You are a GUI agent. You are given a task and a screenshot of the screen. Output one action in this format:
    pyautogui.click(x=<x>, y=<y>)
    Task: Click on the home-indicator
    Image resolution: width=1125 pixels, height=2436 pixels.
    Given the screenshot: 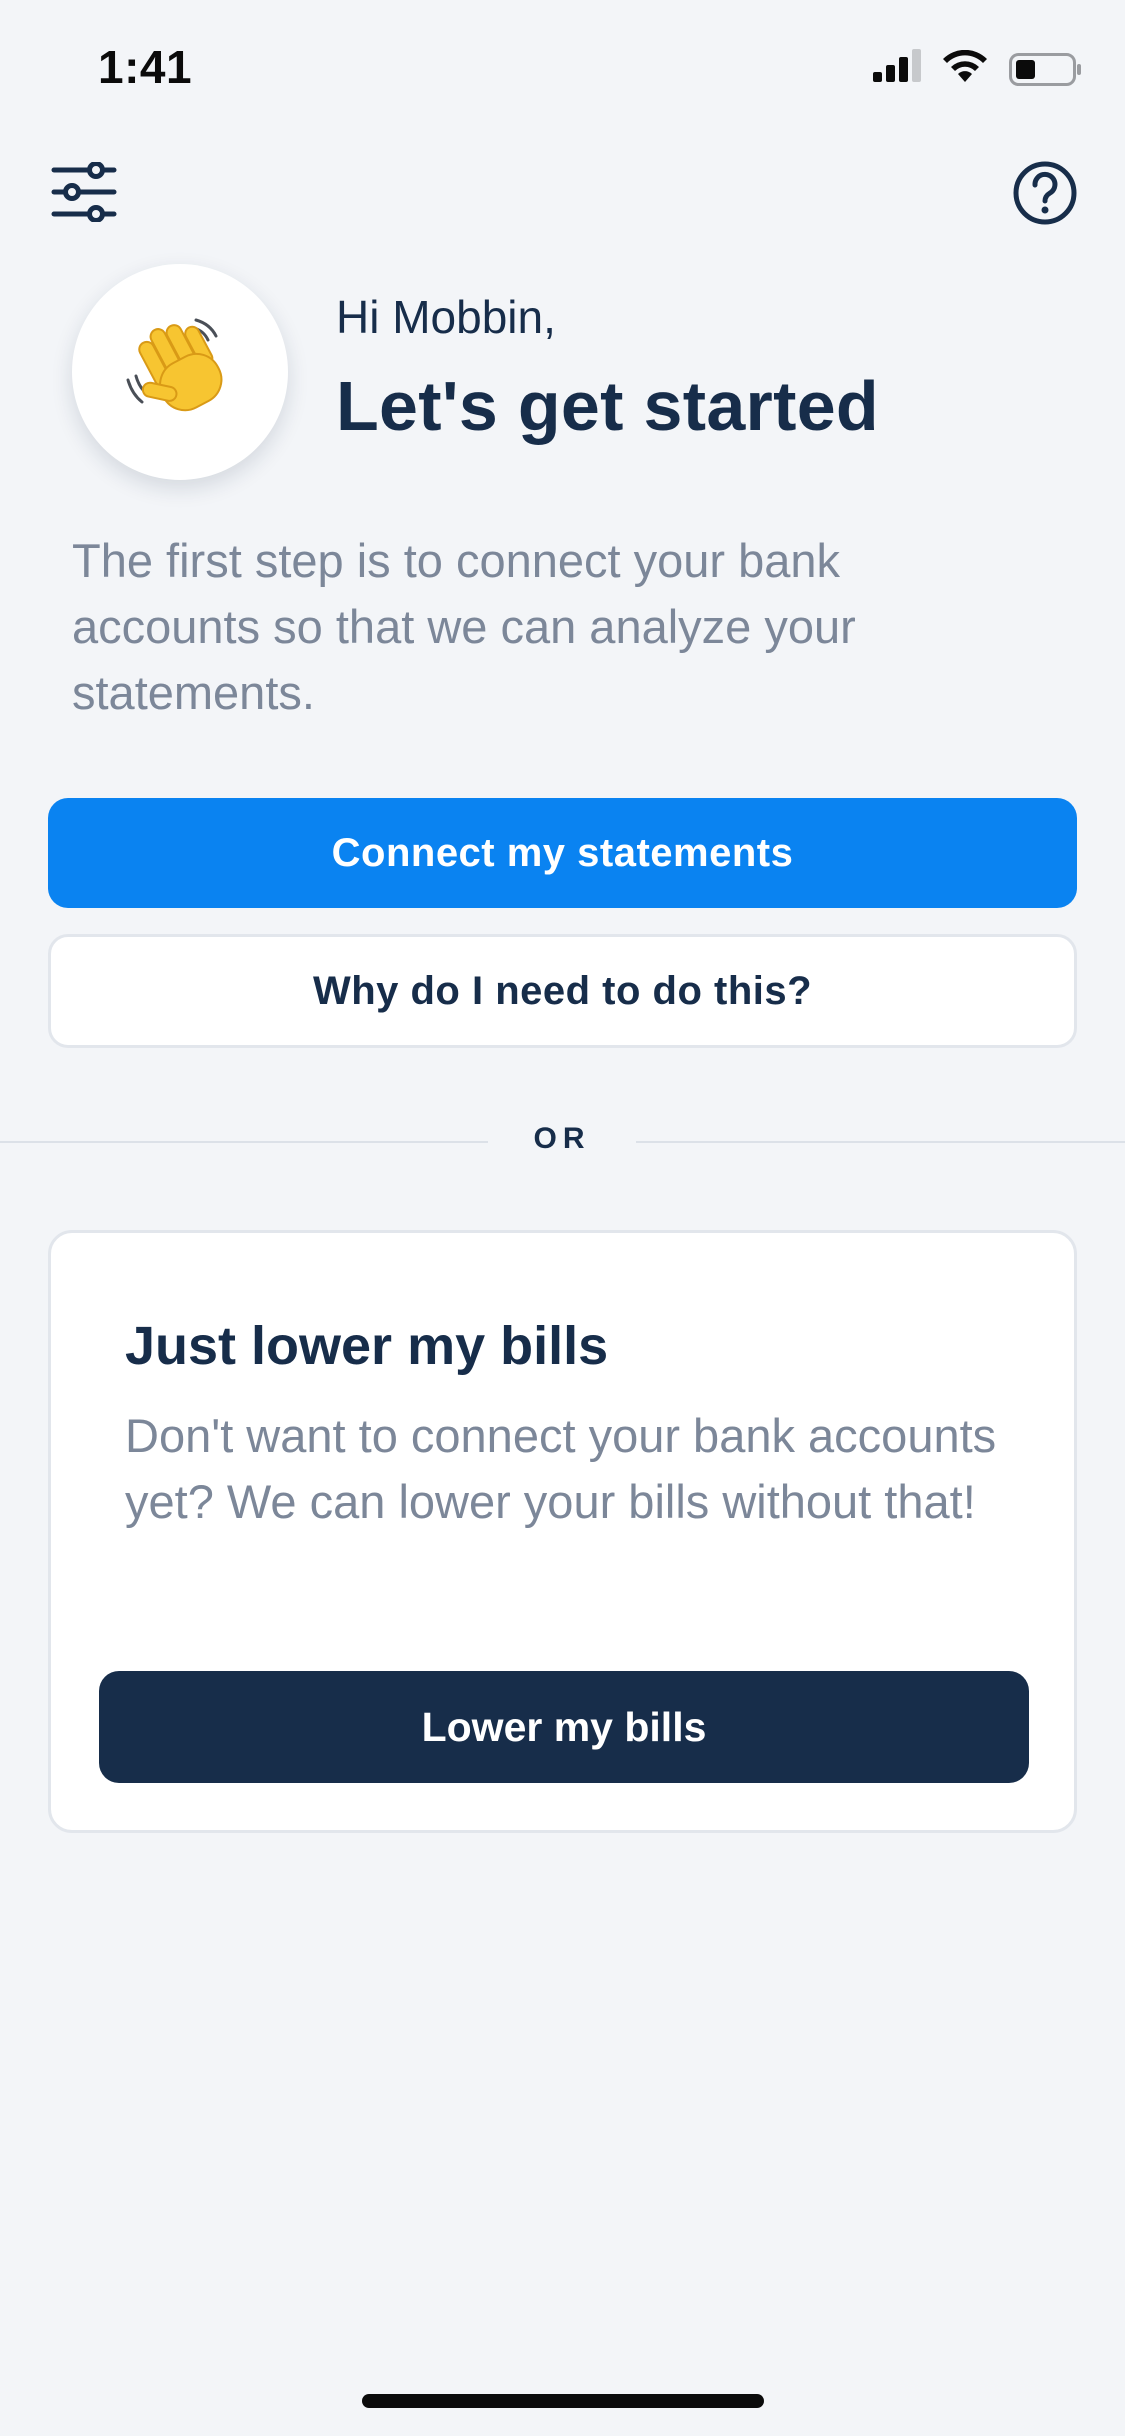 What is the action you would take?
    pyautogui.click(x=563, y=2401)
    